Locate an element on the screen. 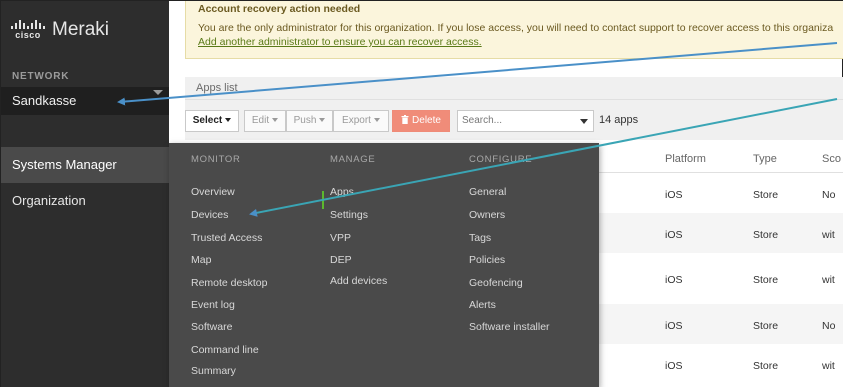 Image resolution: width=843 pixels, height=387 pixels. menu-item-remote-desktop: Remote desktop is located at coordinates (229, 283).